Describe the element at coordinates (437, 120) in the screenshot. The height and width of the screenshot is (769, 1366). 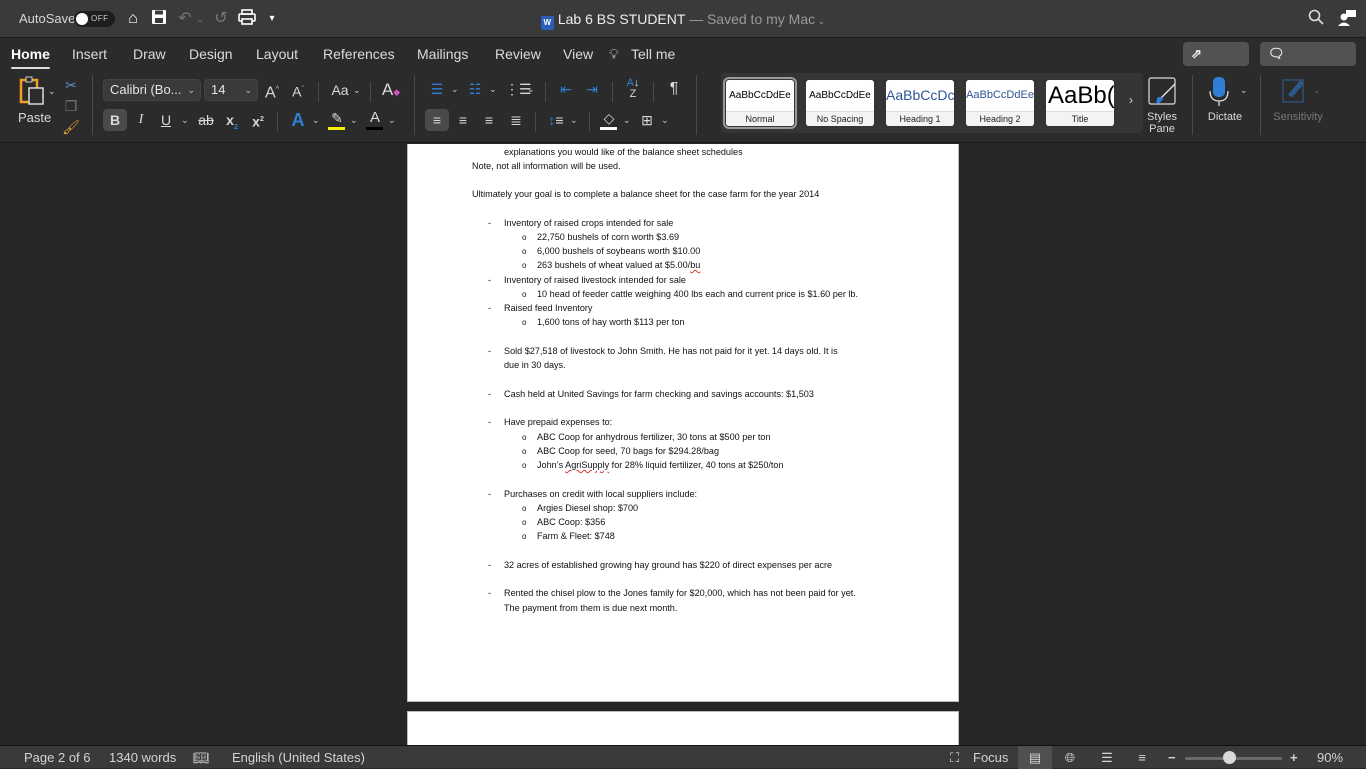
I see `align-left-button: ≡` at that location.